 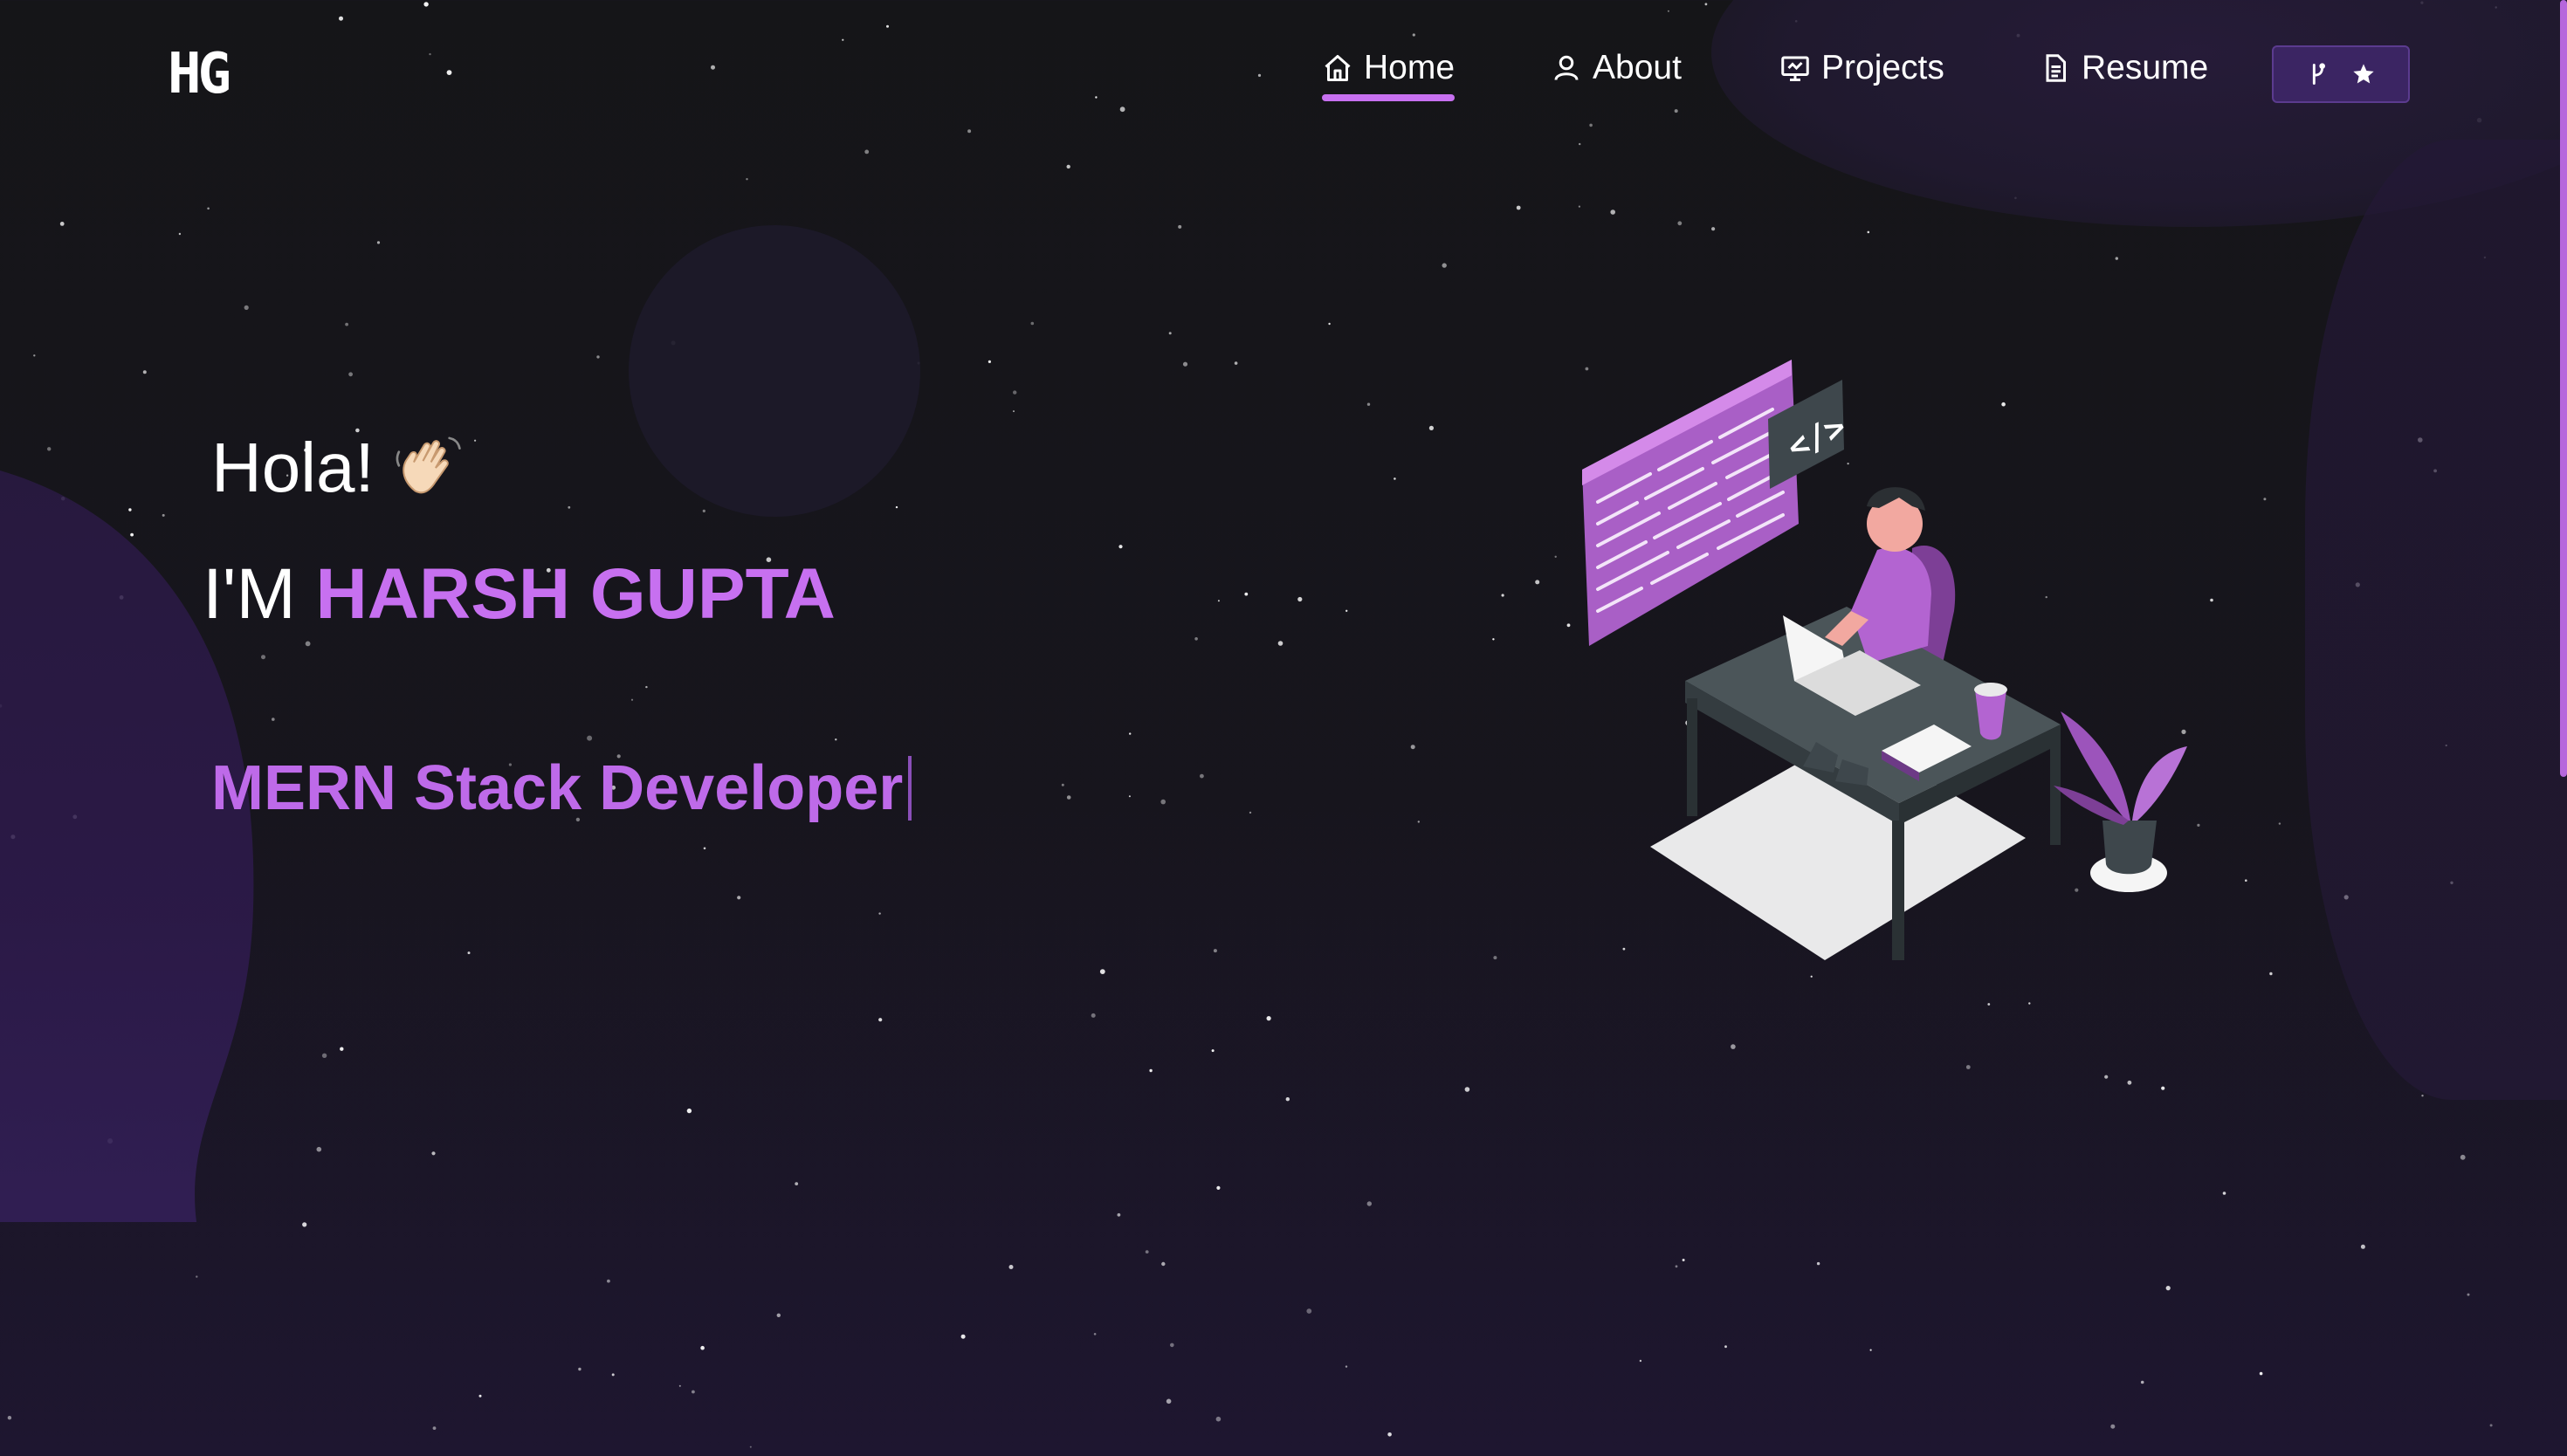 What do you see at coordinates (2318, 74) in the screenshot?
I see `fork-icon` at bounding box center [2318, 74].